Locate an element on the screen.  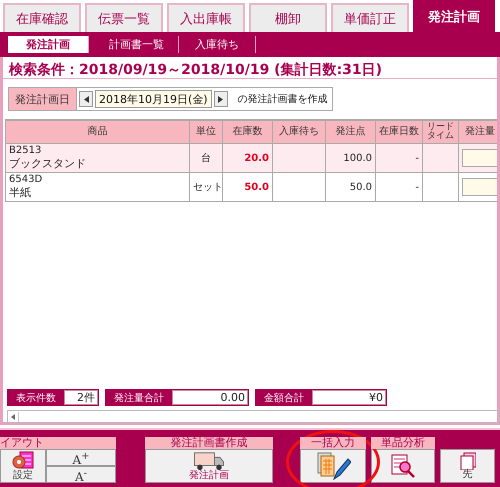
font-decrease-button: A$^{-}$ is located at coordinates (81, 474).